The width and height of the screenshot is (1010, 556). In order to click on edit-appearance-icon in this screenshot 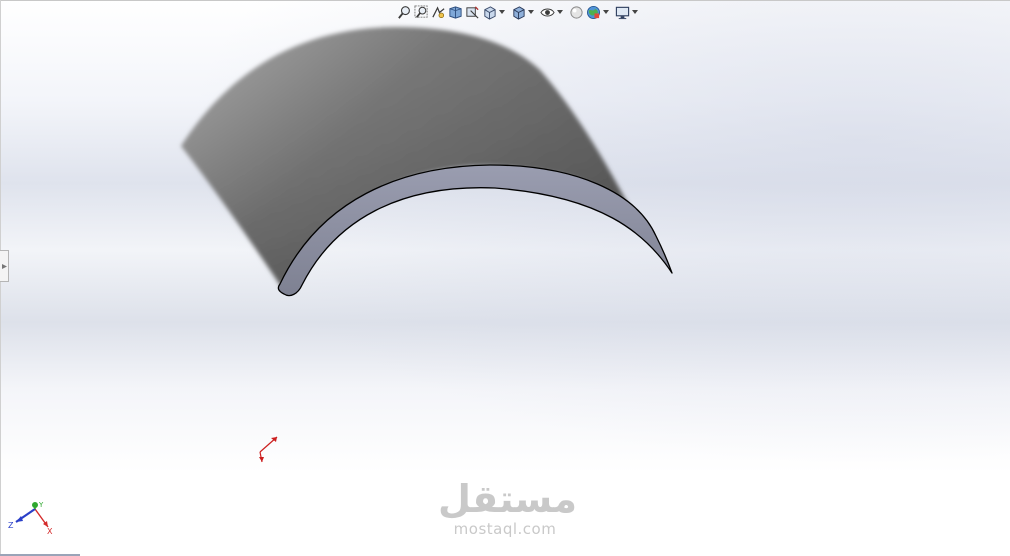, I will do `click(576, 12)`.